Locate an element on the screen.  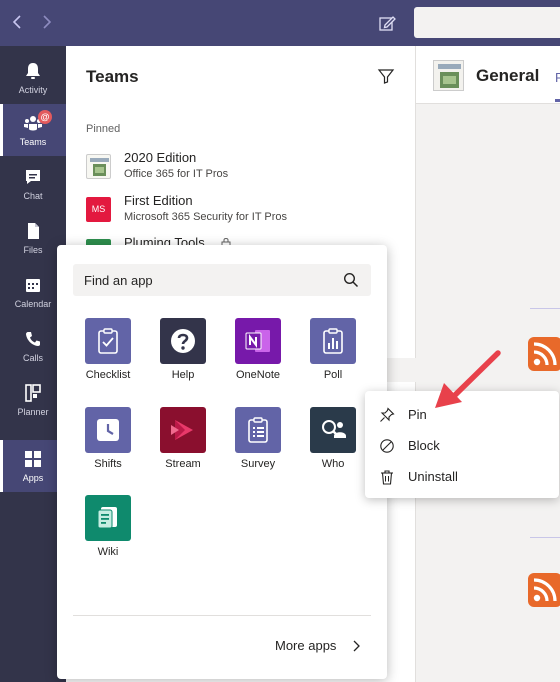
compose-icon is located at coordinates (387, 23).